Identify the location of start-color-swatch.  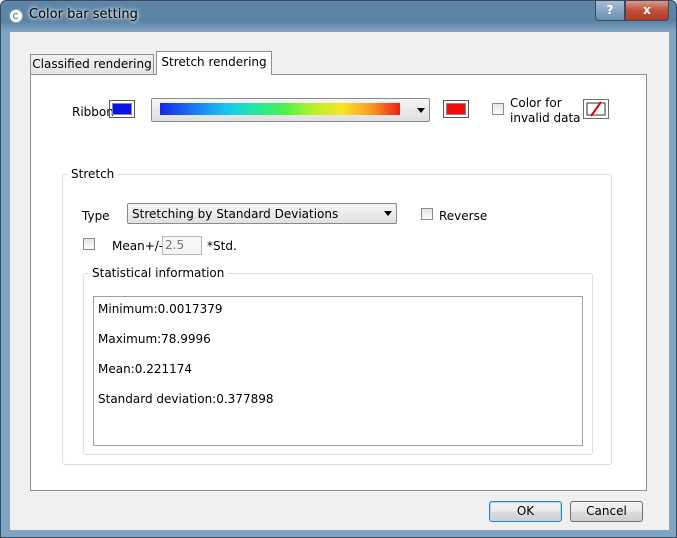
(122, 109).